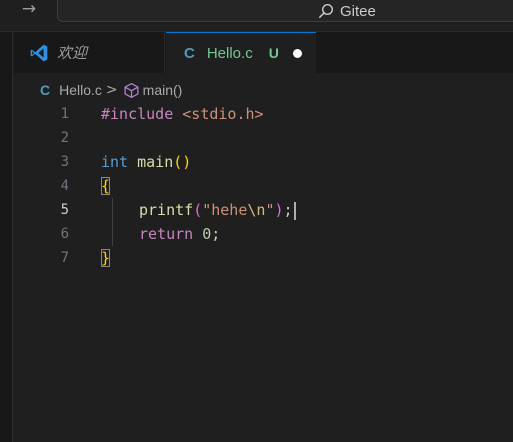 Image resolution: width=513 pixels, height=442 pixels. What do you see at coordinates (64, 114) in the screenshot?
I see `line-number: 1` at bounding box center [64, 114].